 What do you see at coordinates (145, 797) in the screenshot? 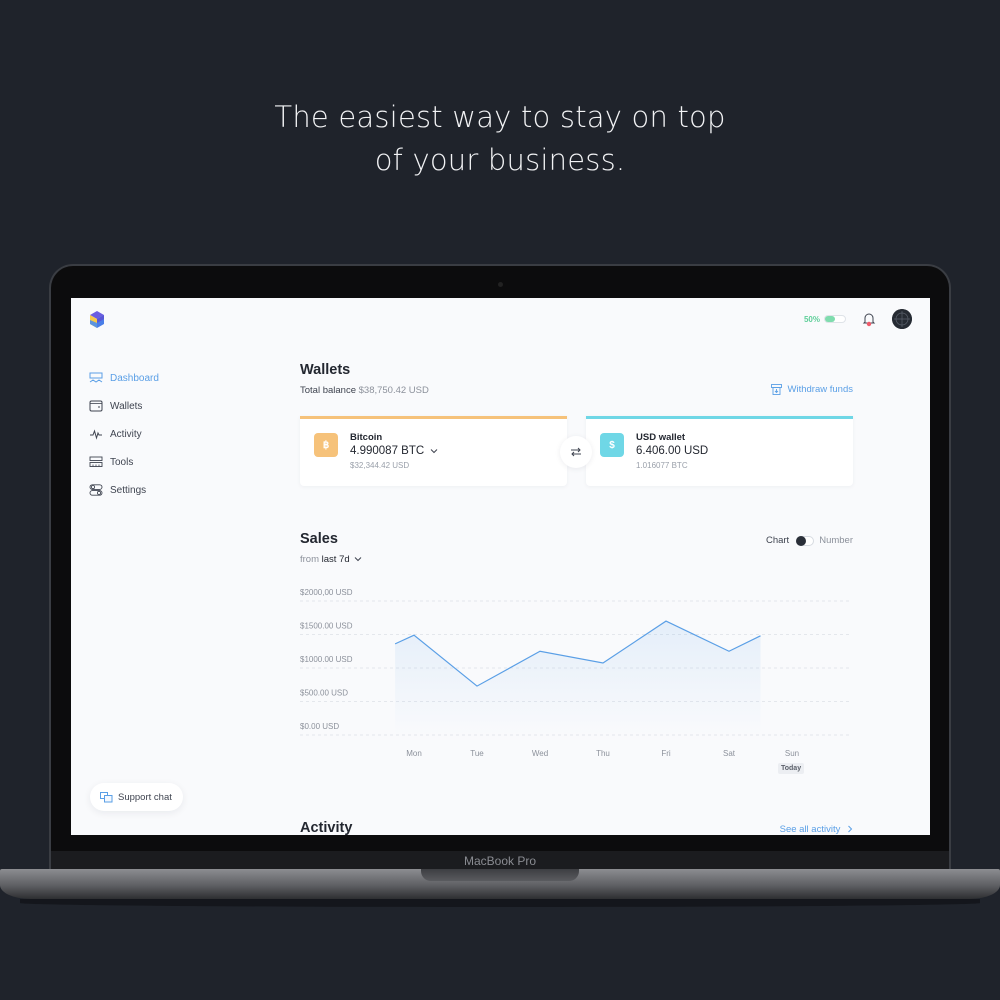
I see `support-chat-label: Support chat` at bounding box center [145, 797].